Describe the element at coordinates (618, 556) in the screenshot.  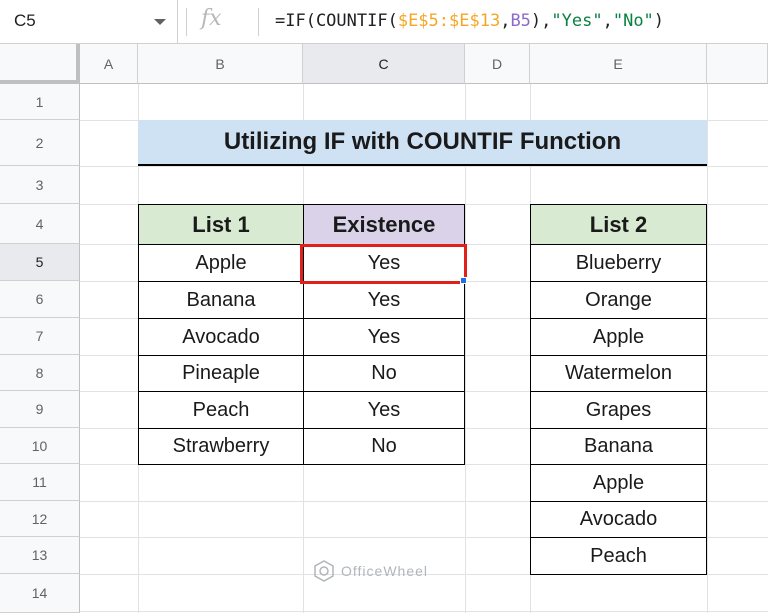
I see `list2-cell: Peach` at that location.